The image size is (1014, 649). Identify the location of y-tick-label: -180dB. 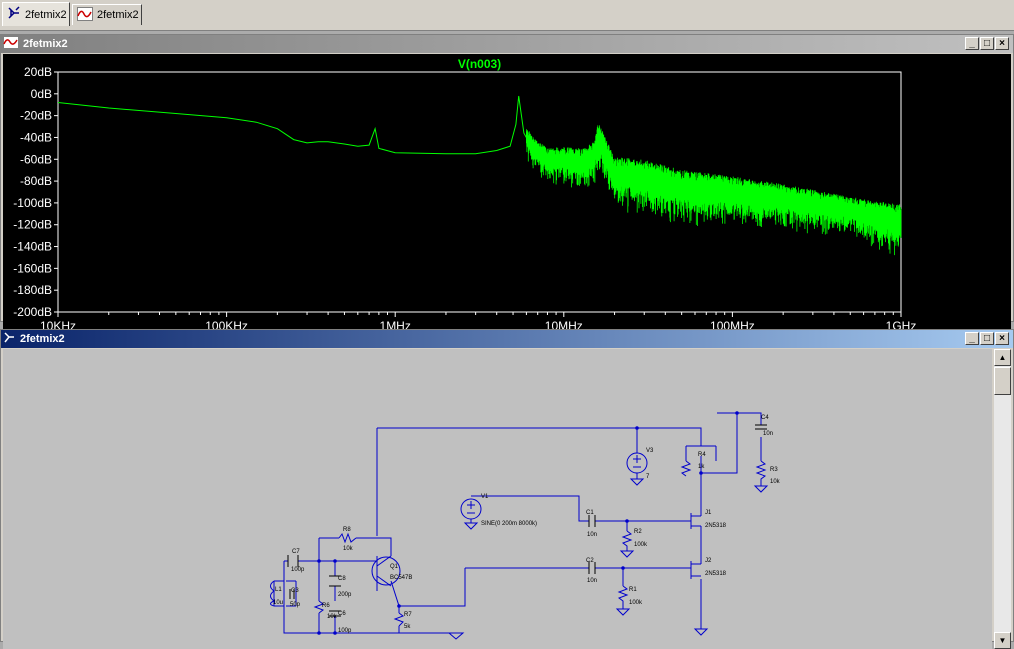
(32, 290).